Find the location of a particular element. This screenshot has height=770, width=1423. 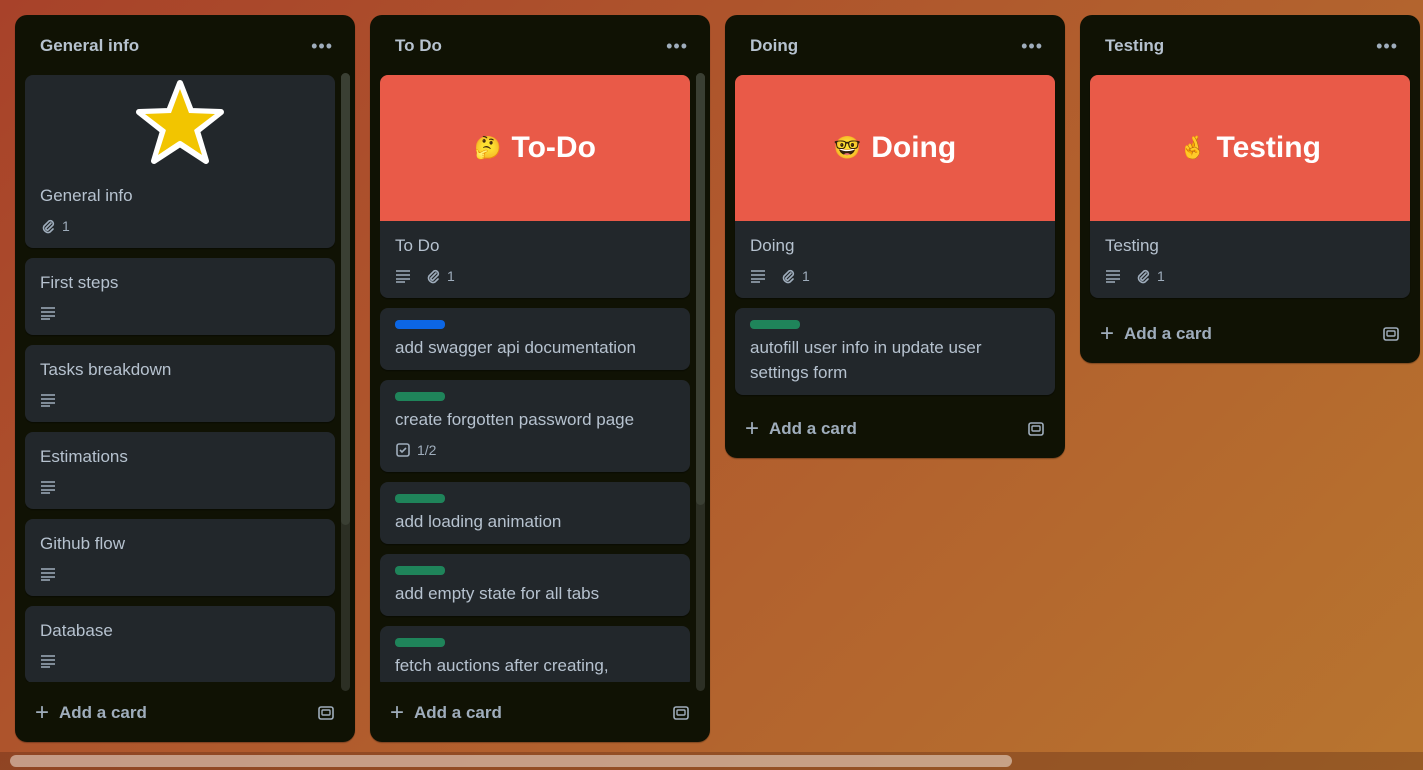

list-header: Doing ••• is located at coordinates (895, 46).